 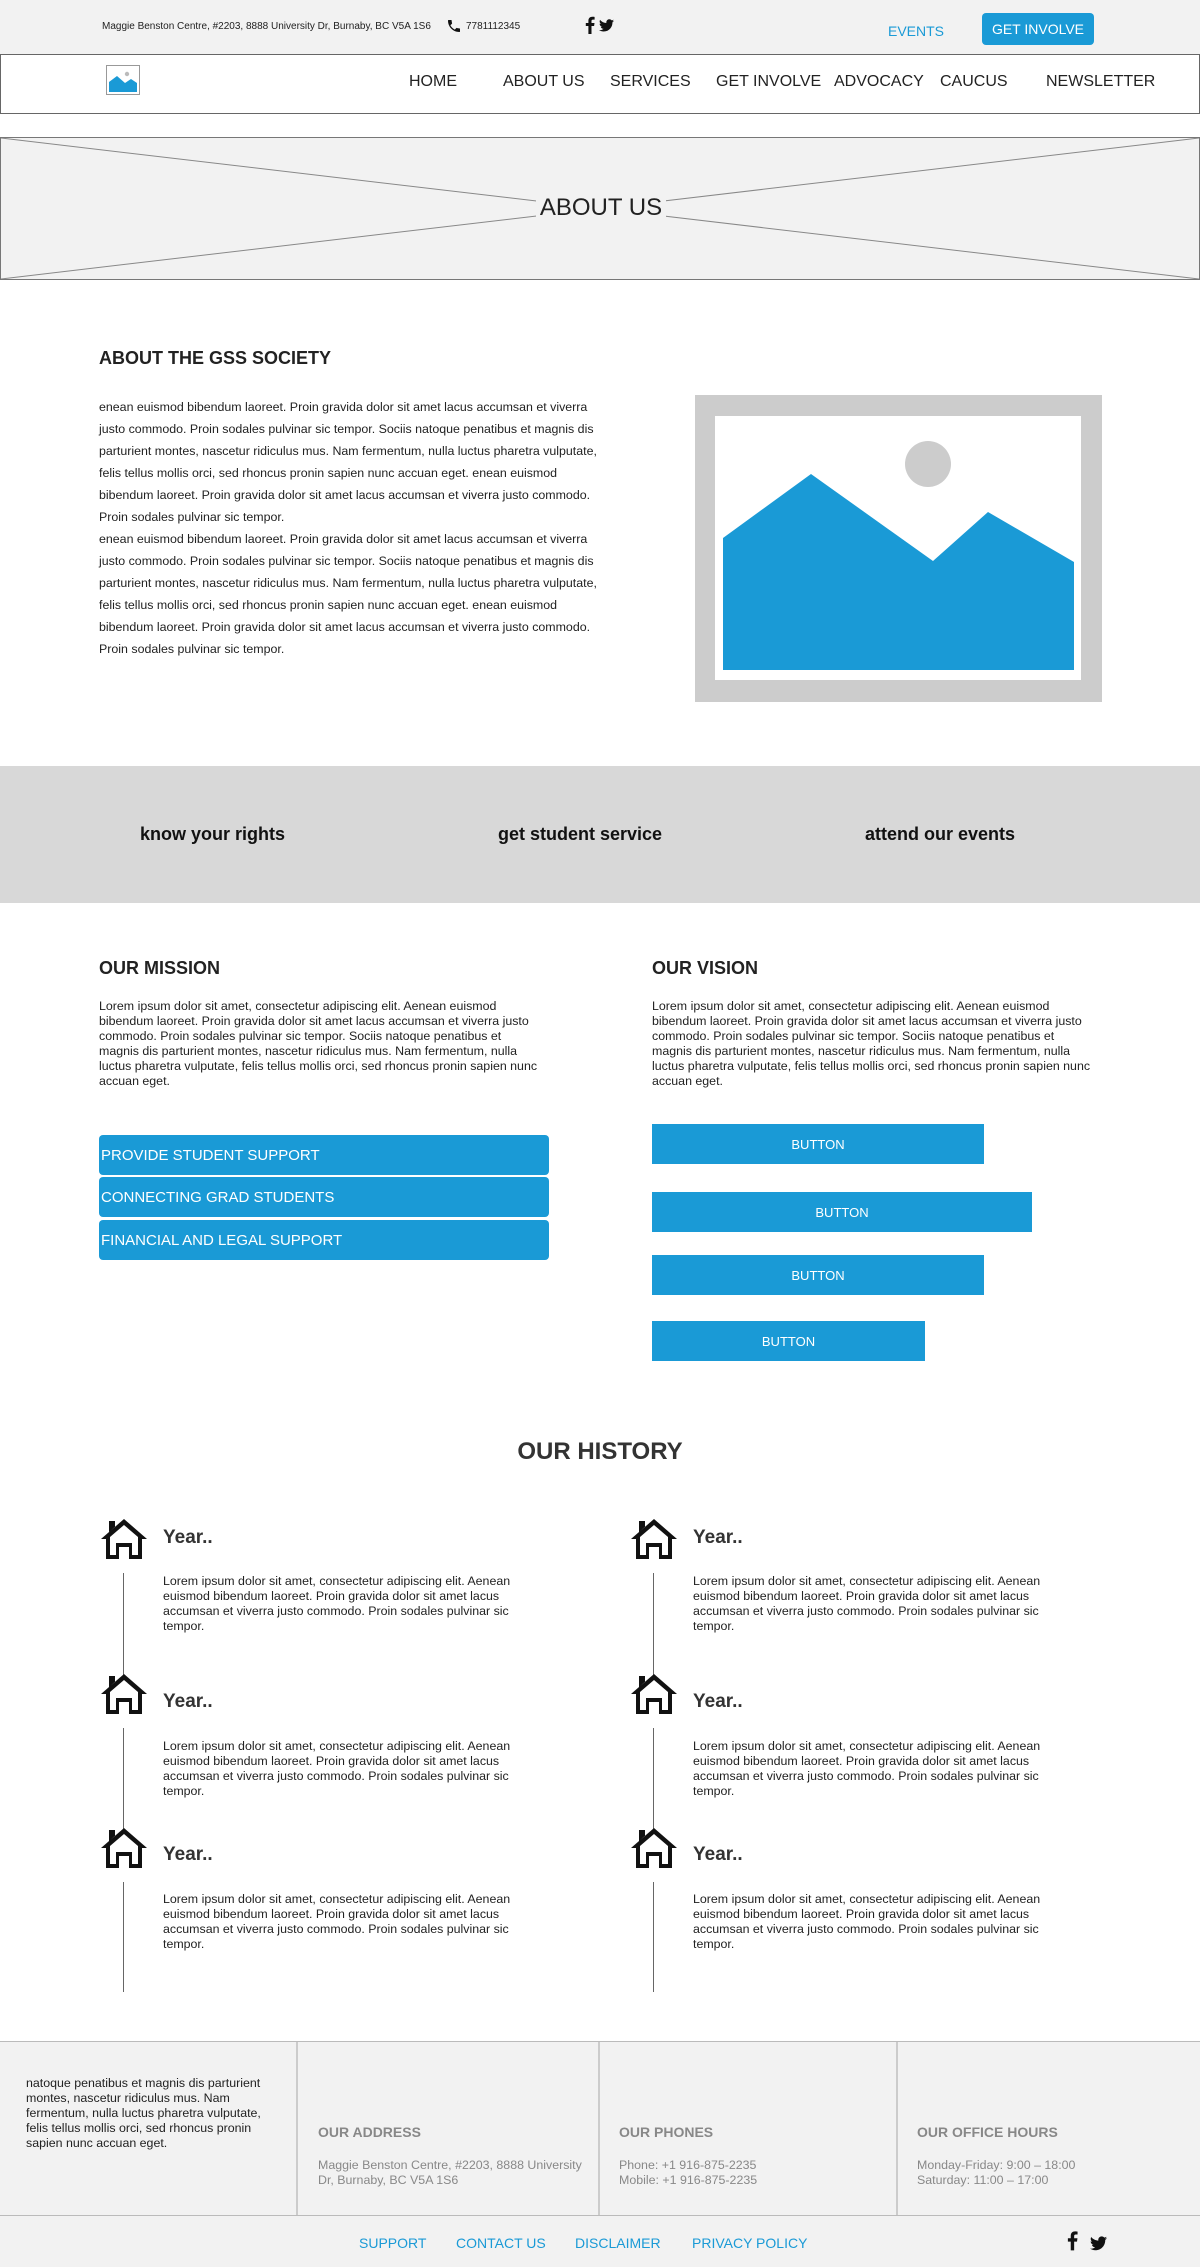 What do you see at coordinates (879, 82) in the screenshot?
I see `nav-advocacy: ADVOCACY` at bounding box center [879, 82].